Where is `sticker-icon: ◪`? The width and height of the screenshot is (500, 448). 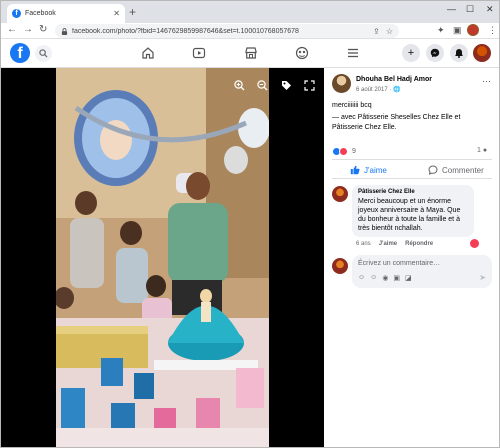
sticker-icon: ◪ is located at coordinates (408, 278).